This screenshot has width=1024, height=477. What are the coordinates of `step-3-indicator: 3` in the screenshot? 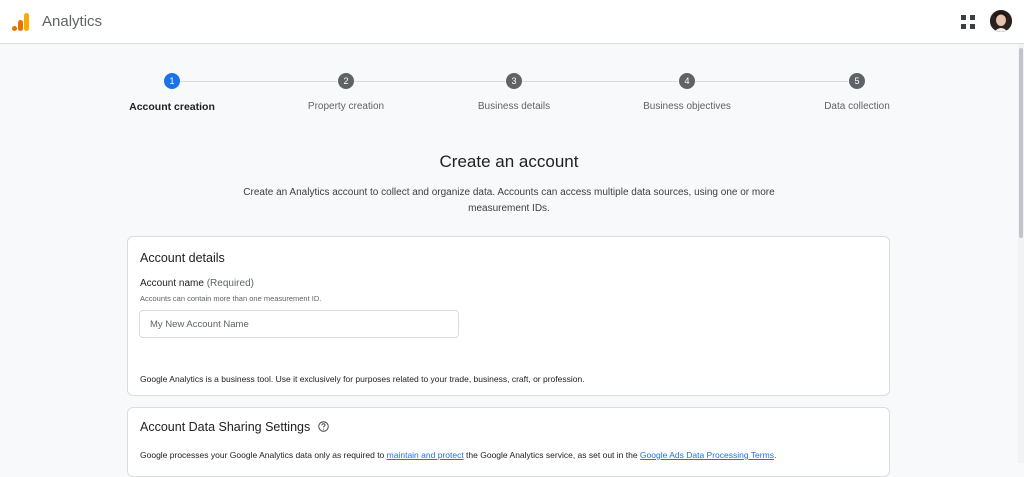 It's located at (514, 81).